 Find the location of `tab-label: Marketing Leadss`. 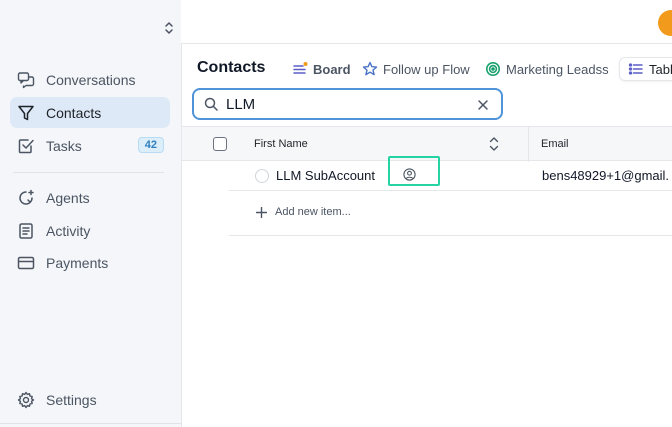

tab-label: Marketing Leadss is located at coordinates (557, 69).